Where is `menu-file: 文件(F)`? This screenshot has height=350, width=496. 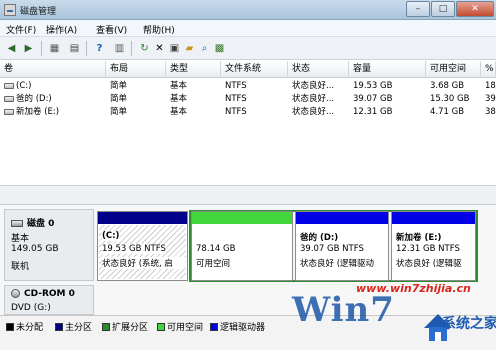
menu-file: 文件(F) is located at coordinates (21, 29).